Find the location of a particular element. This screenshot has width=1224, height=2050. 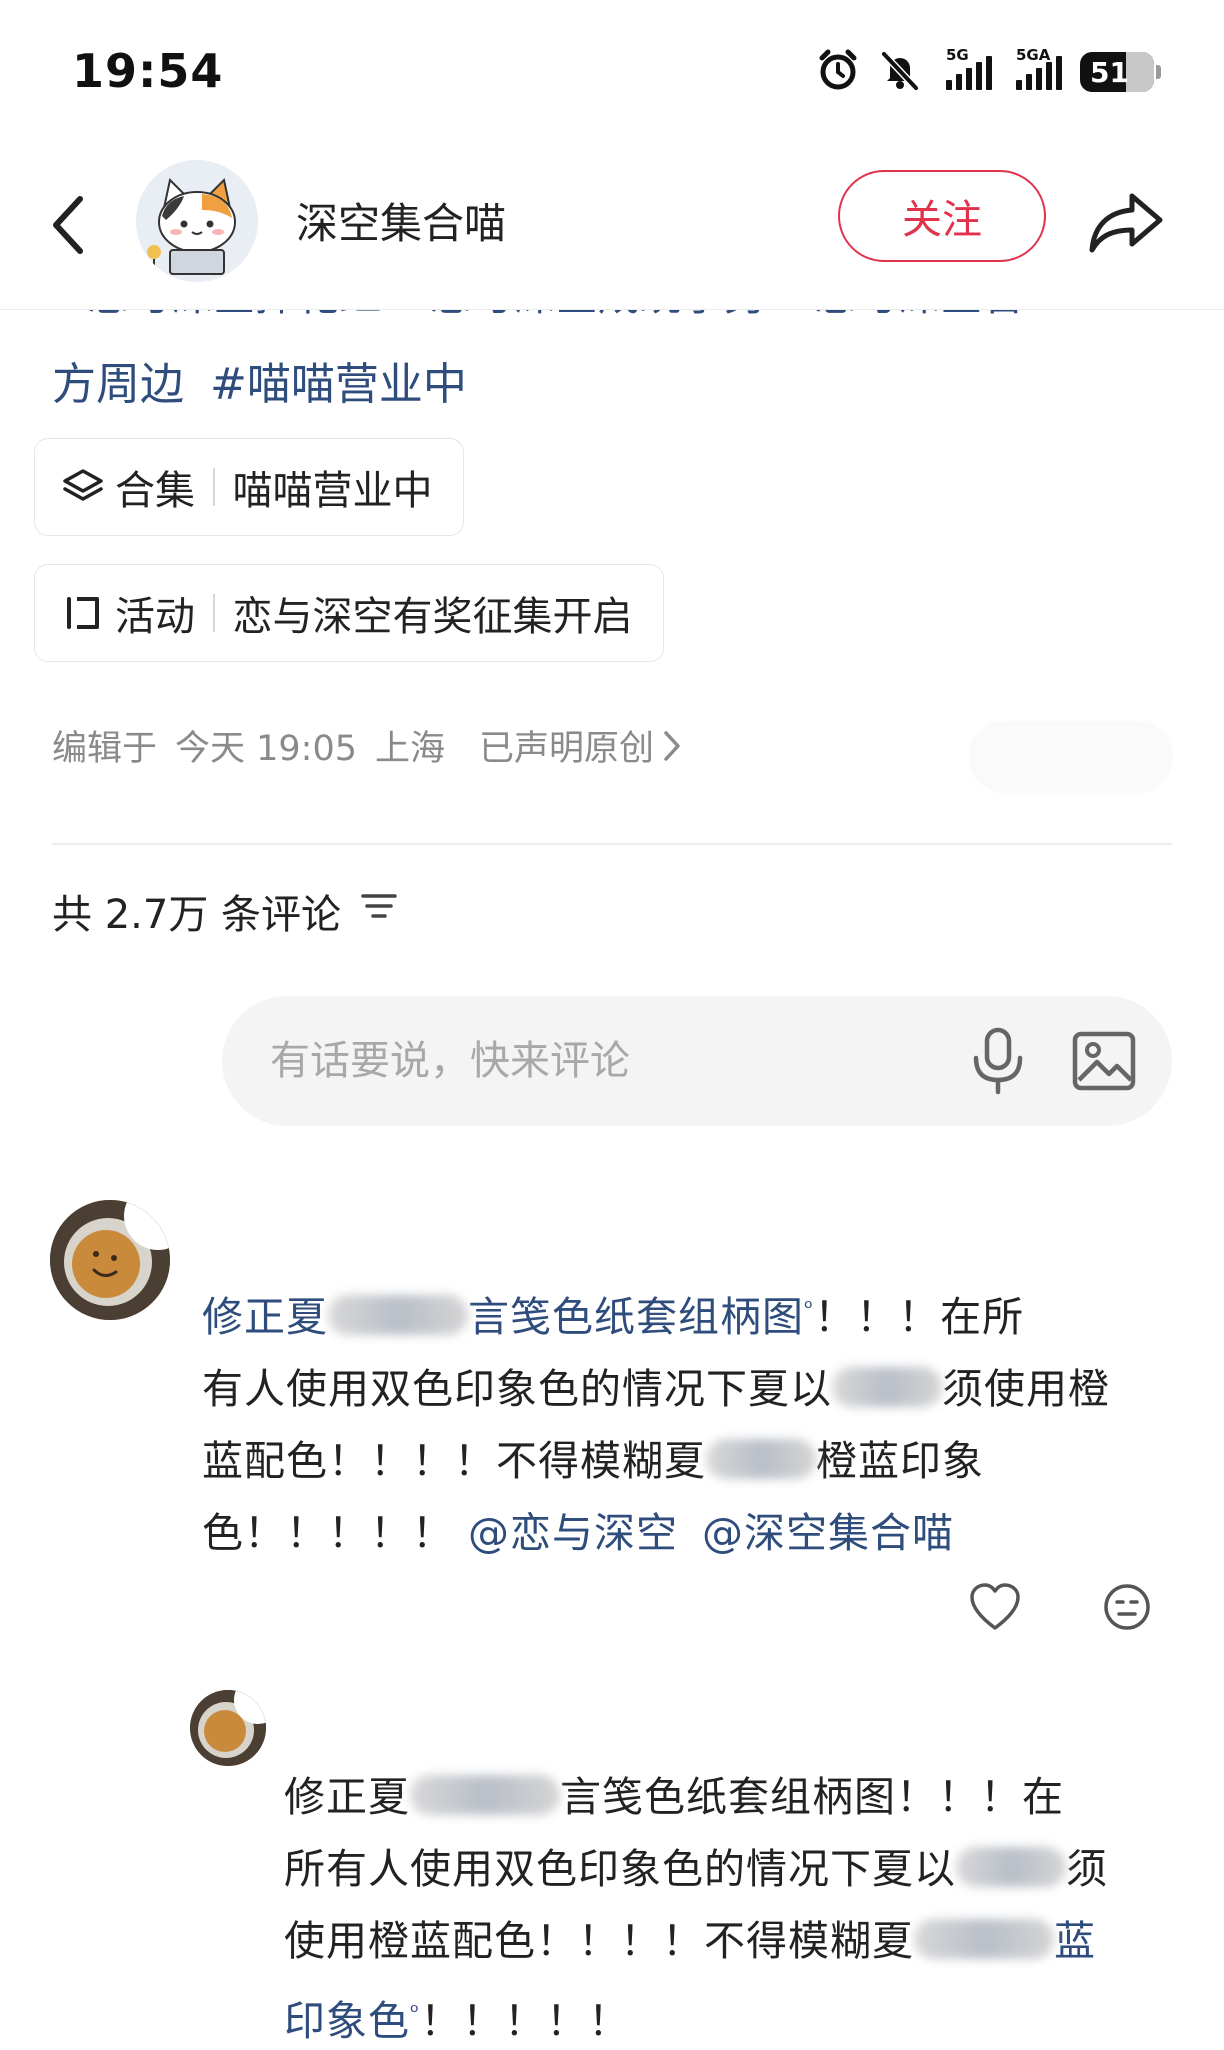

status-bar: 19:54 5G 5GA 51 is located at coordinates (612, 70).